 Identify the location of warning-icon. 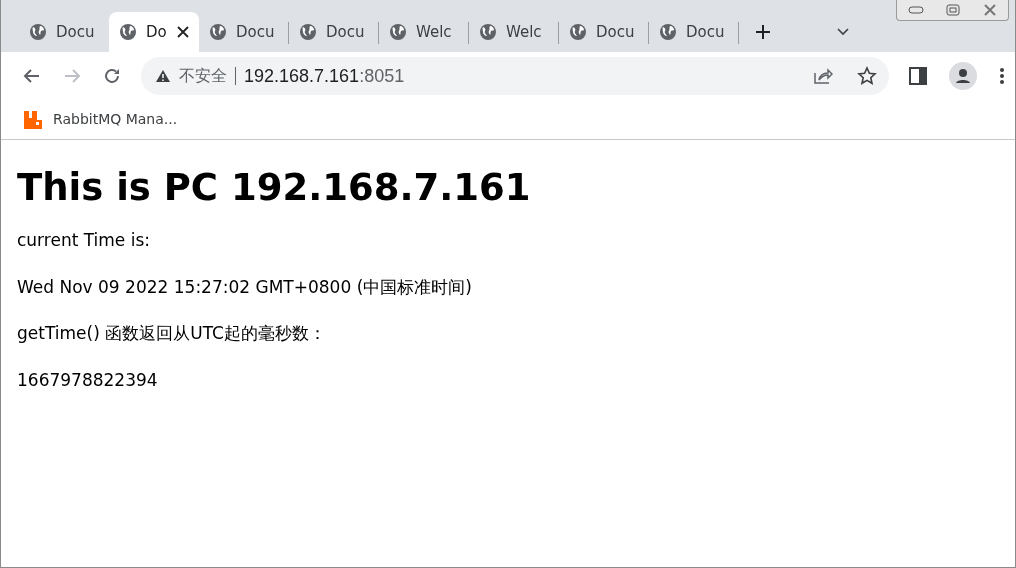
(163, 76).